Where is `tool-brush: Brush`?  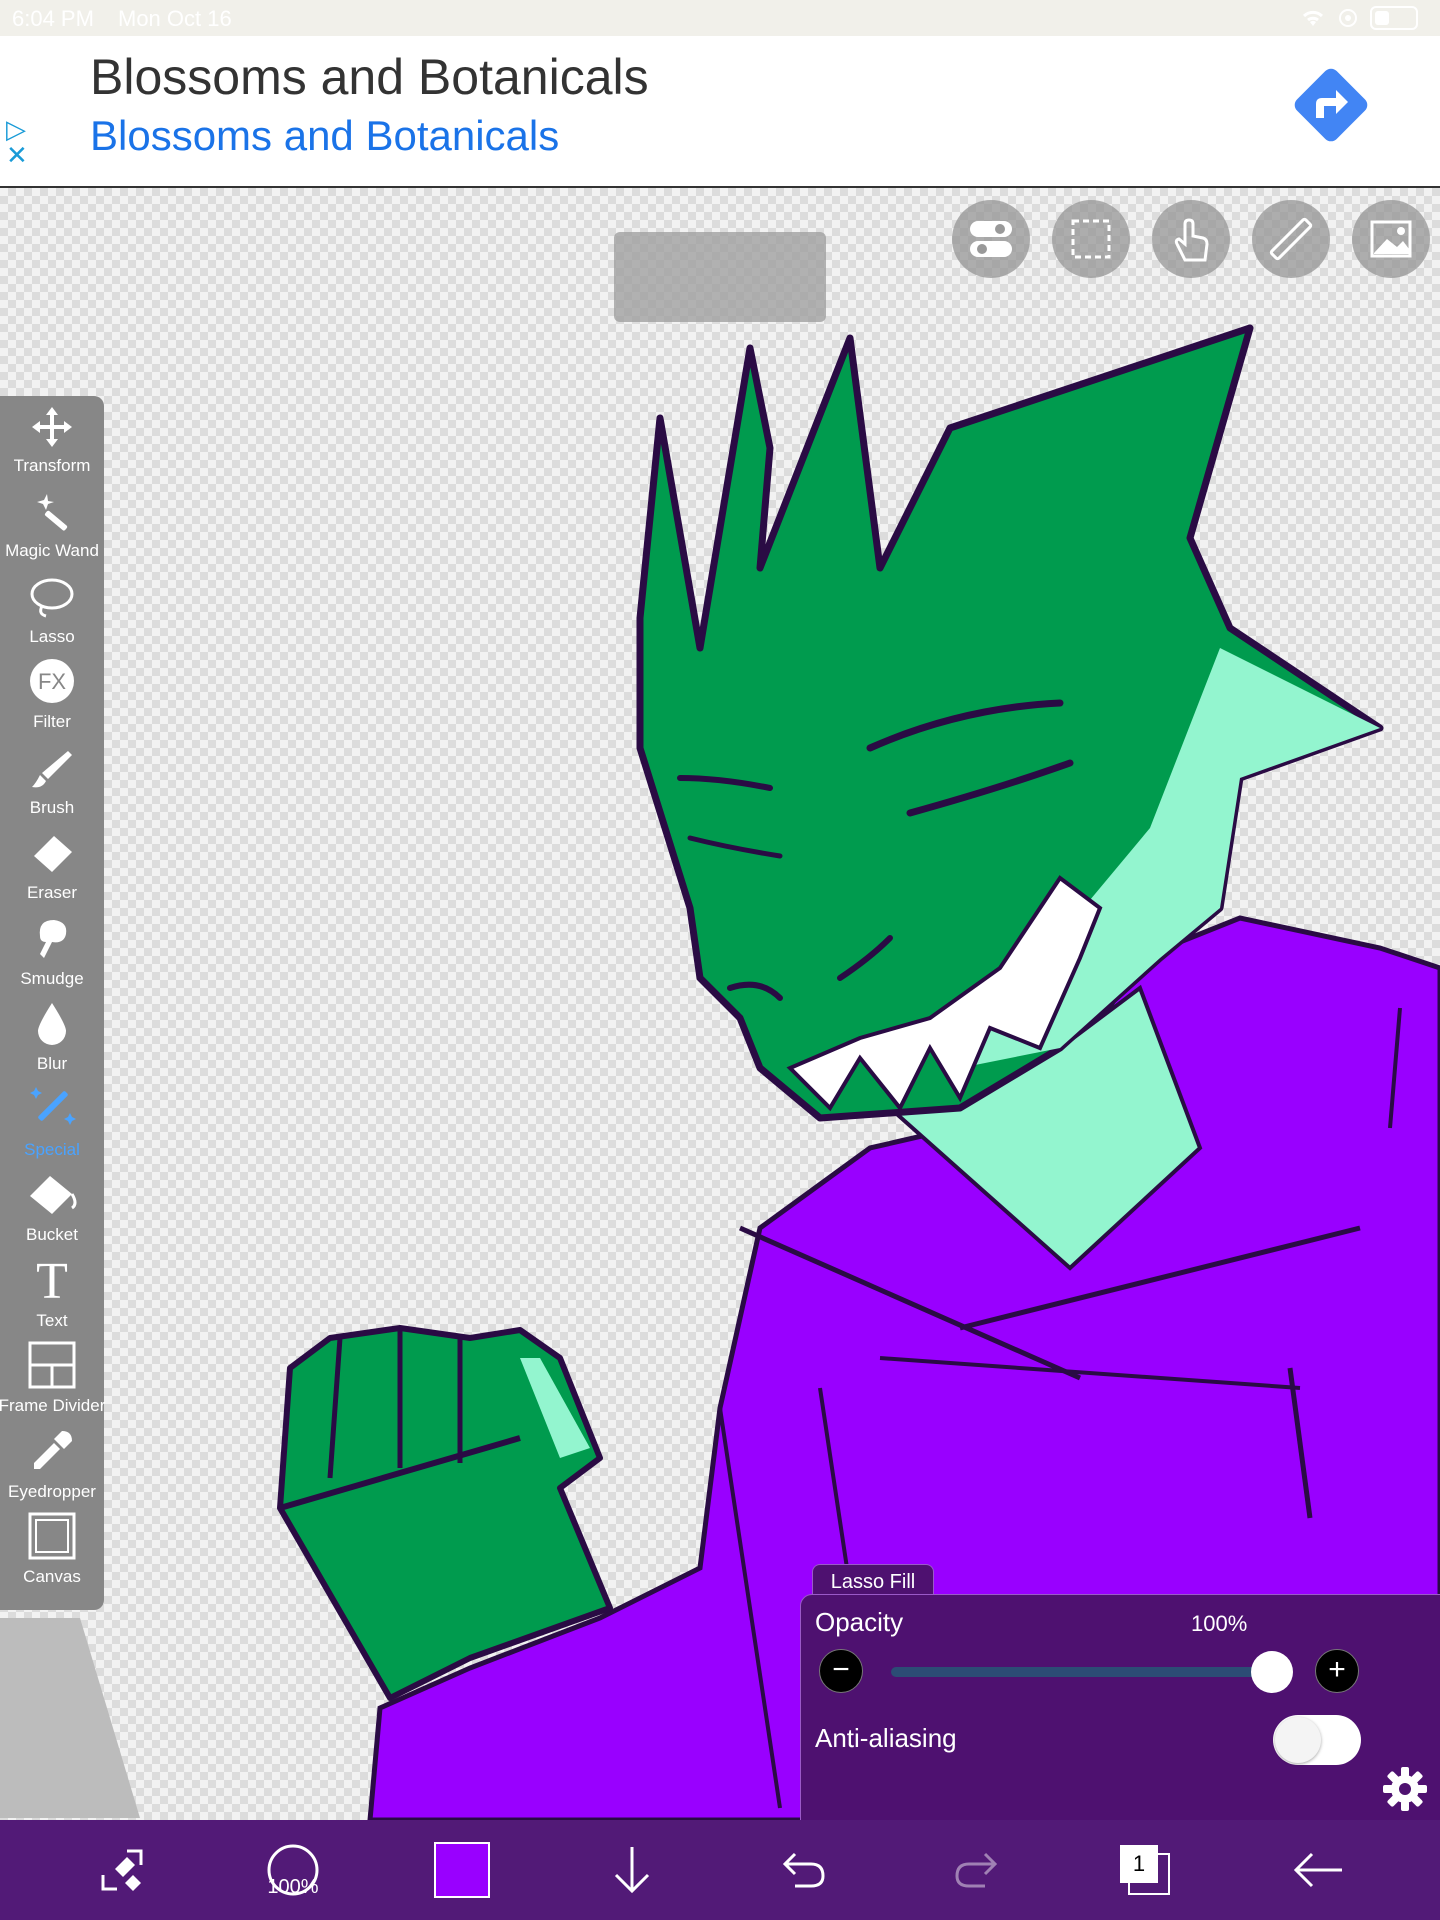 tool-brush: Brush is located at coordinates (52, 781).